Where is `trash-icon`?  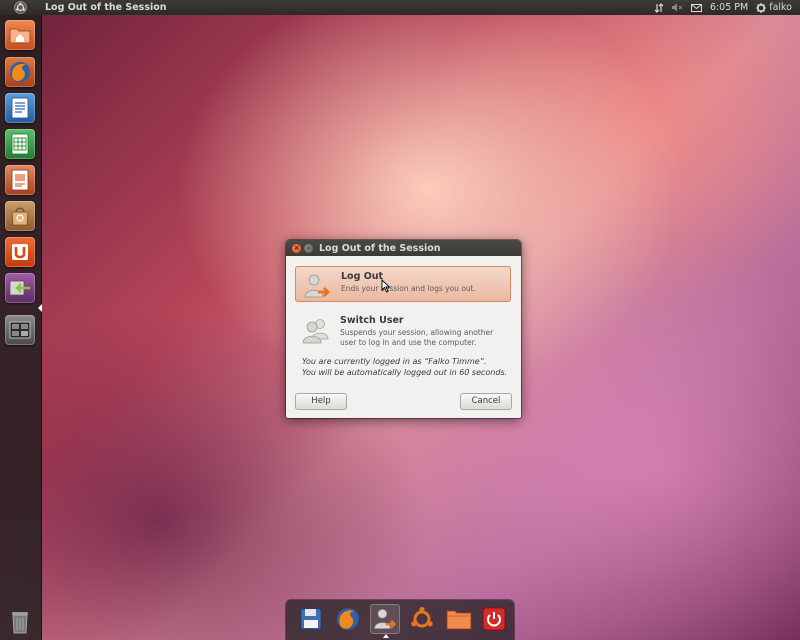
trash-icon is located at coordinates (20, 623).